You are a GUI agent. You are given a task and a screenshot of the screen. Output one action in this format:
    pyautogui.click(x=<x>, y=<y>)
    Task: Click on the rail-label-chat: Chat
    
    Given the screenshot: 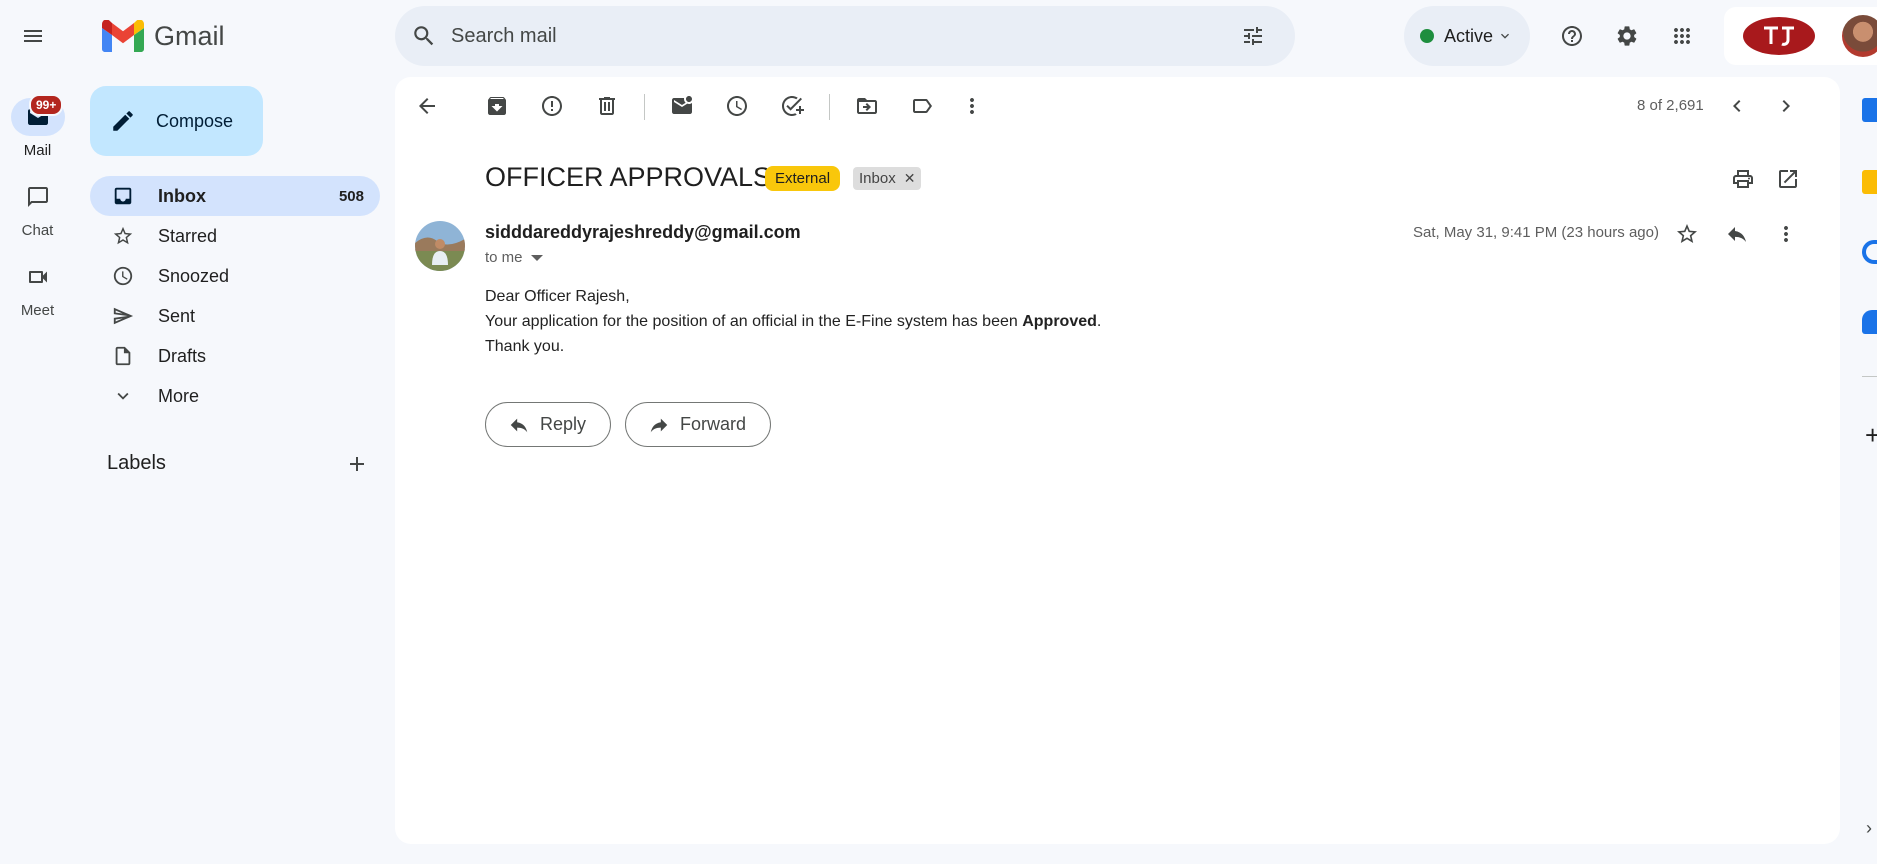 What is the action you would take?
    pyautogui.click(x=37, y=230)
    